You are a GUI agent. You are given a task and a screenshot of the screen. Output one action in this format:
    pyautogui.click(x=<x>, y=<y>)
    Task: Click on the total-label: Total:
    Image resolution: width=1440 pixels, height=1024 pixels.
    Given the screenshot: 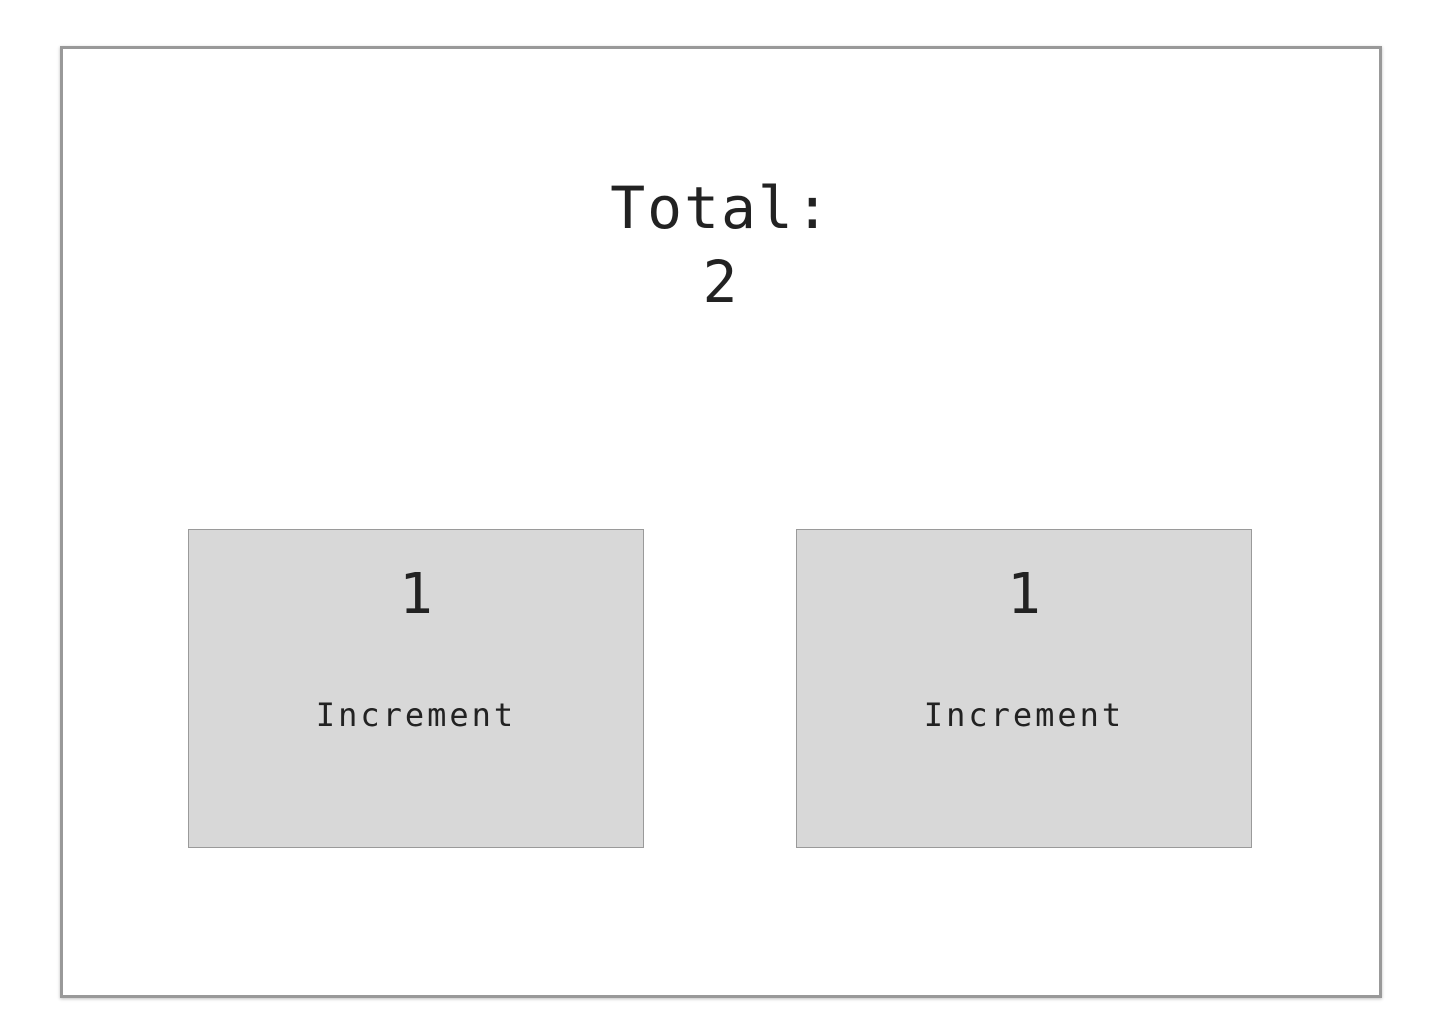 What is the action you would take?
    pyautogui.click(x=721, y=208)
    